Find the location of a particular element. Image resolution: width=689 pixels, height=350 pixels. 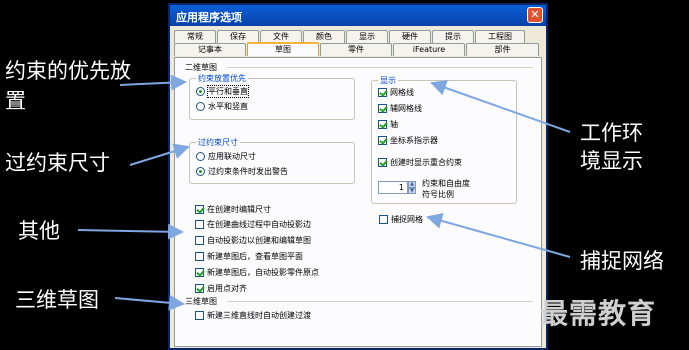

spinner-label-line1: 约束和自由度 is located at coordinates (446, 183).